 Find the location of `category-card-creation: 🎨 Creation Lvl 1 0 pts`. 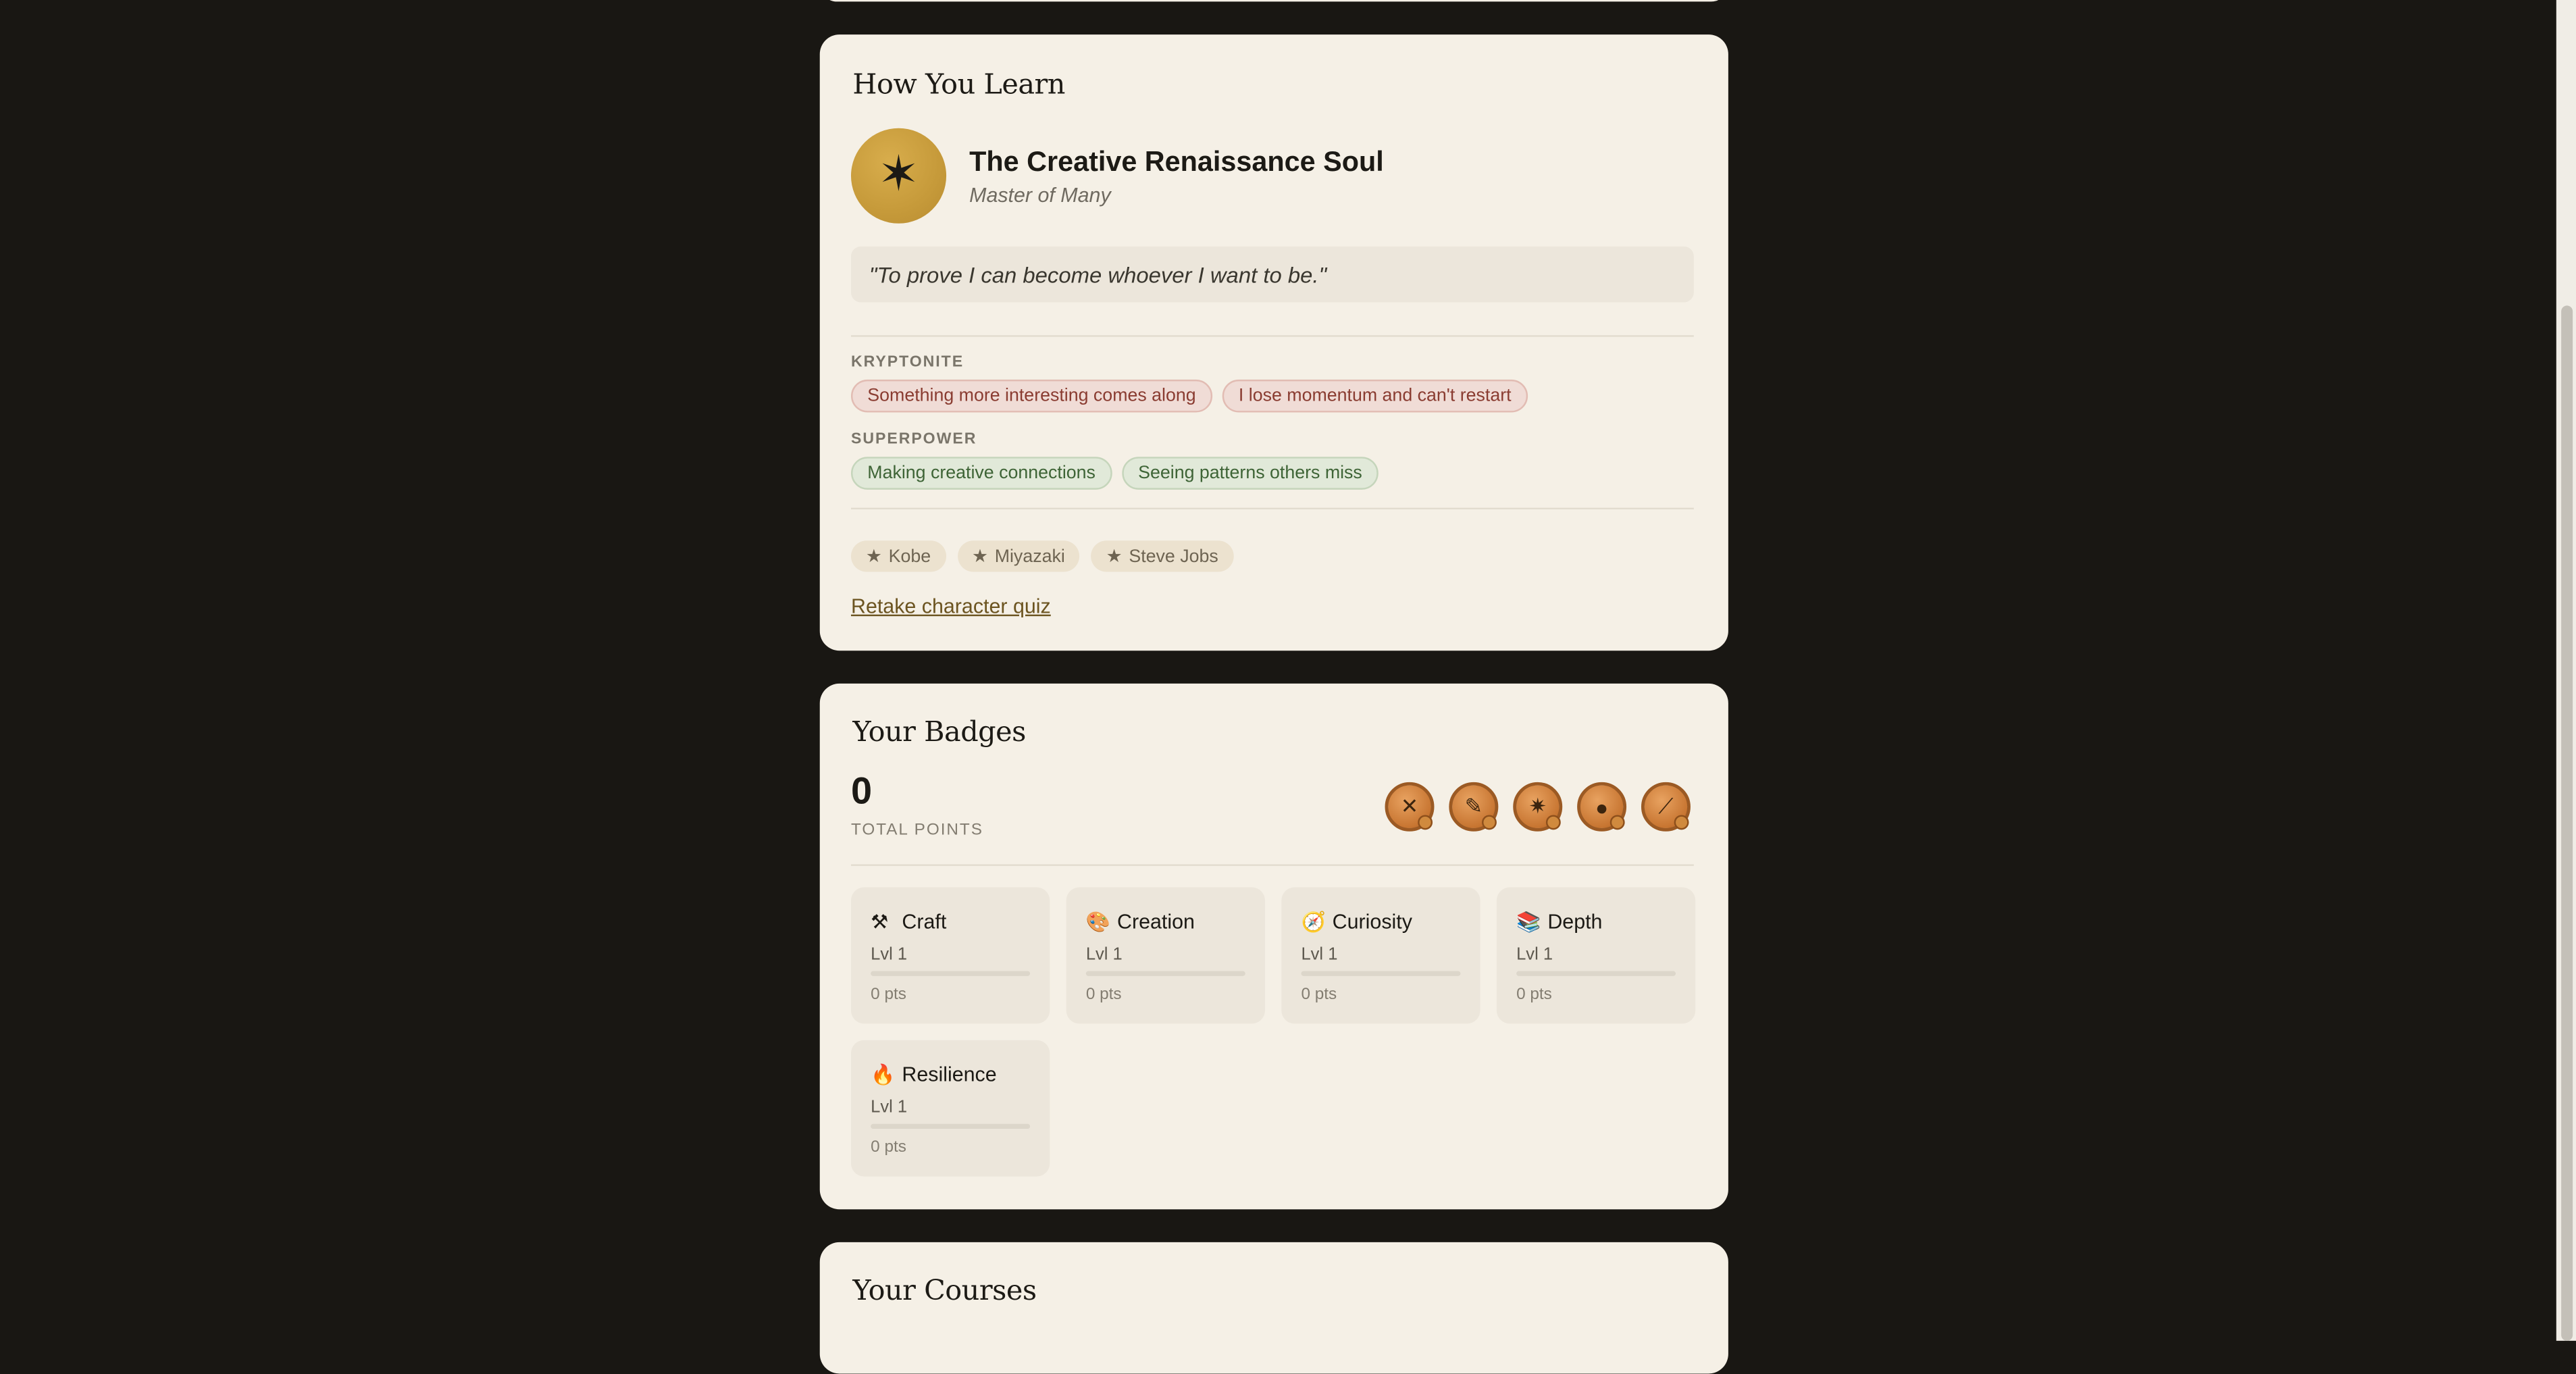

category-card-creation: 🎨 Creation Lvl 1 0 pts is located at coordinates (1165, 955).